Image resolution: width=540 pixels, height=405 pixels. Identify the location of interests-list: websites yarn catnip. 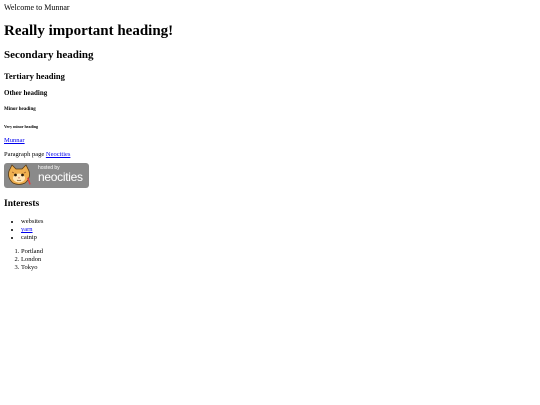
(270, 230).